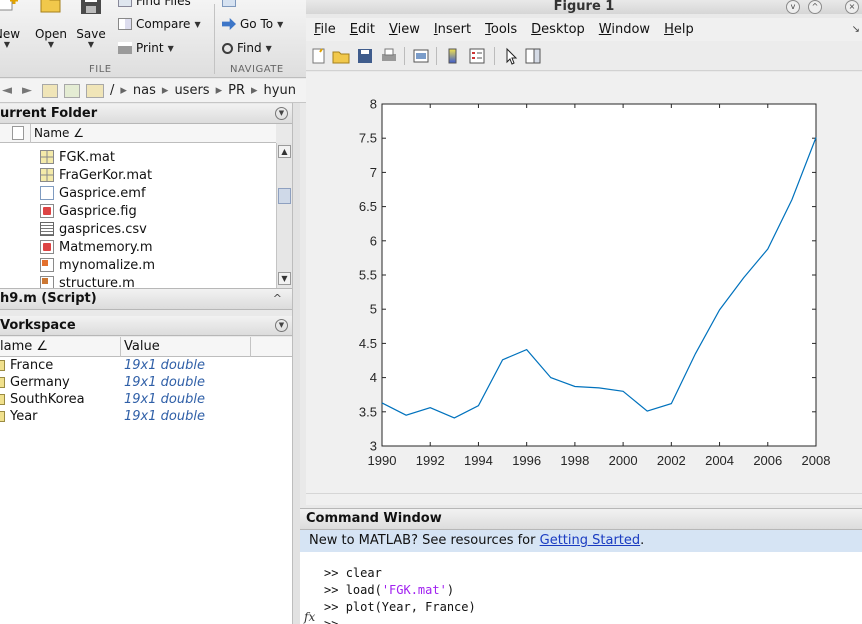 This screenshot has height=624, width=862. Describe the element at coordinates (511, 56) in the screenshot. I see `pointer-icon` at that location.